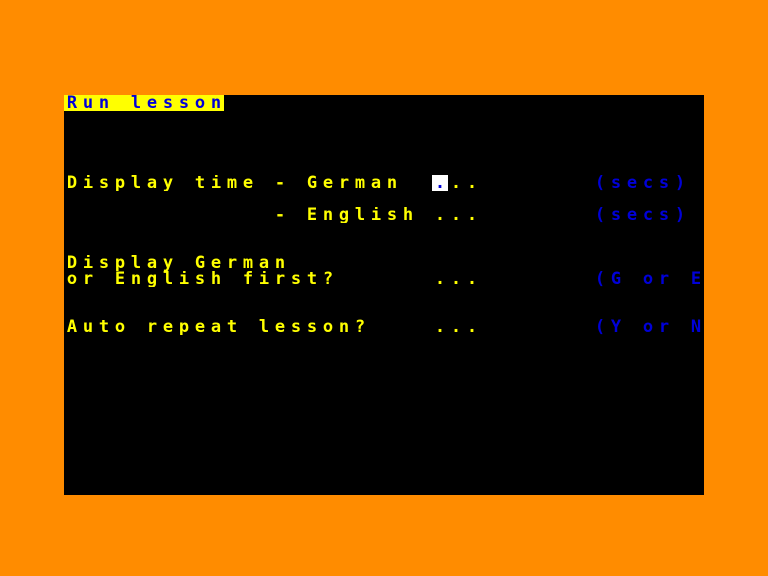  Describe the element at coordinates (216, 279) in the screenshot. I see `char-cell: h` at that location.